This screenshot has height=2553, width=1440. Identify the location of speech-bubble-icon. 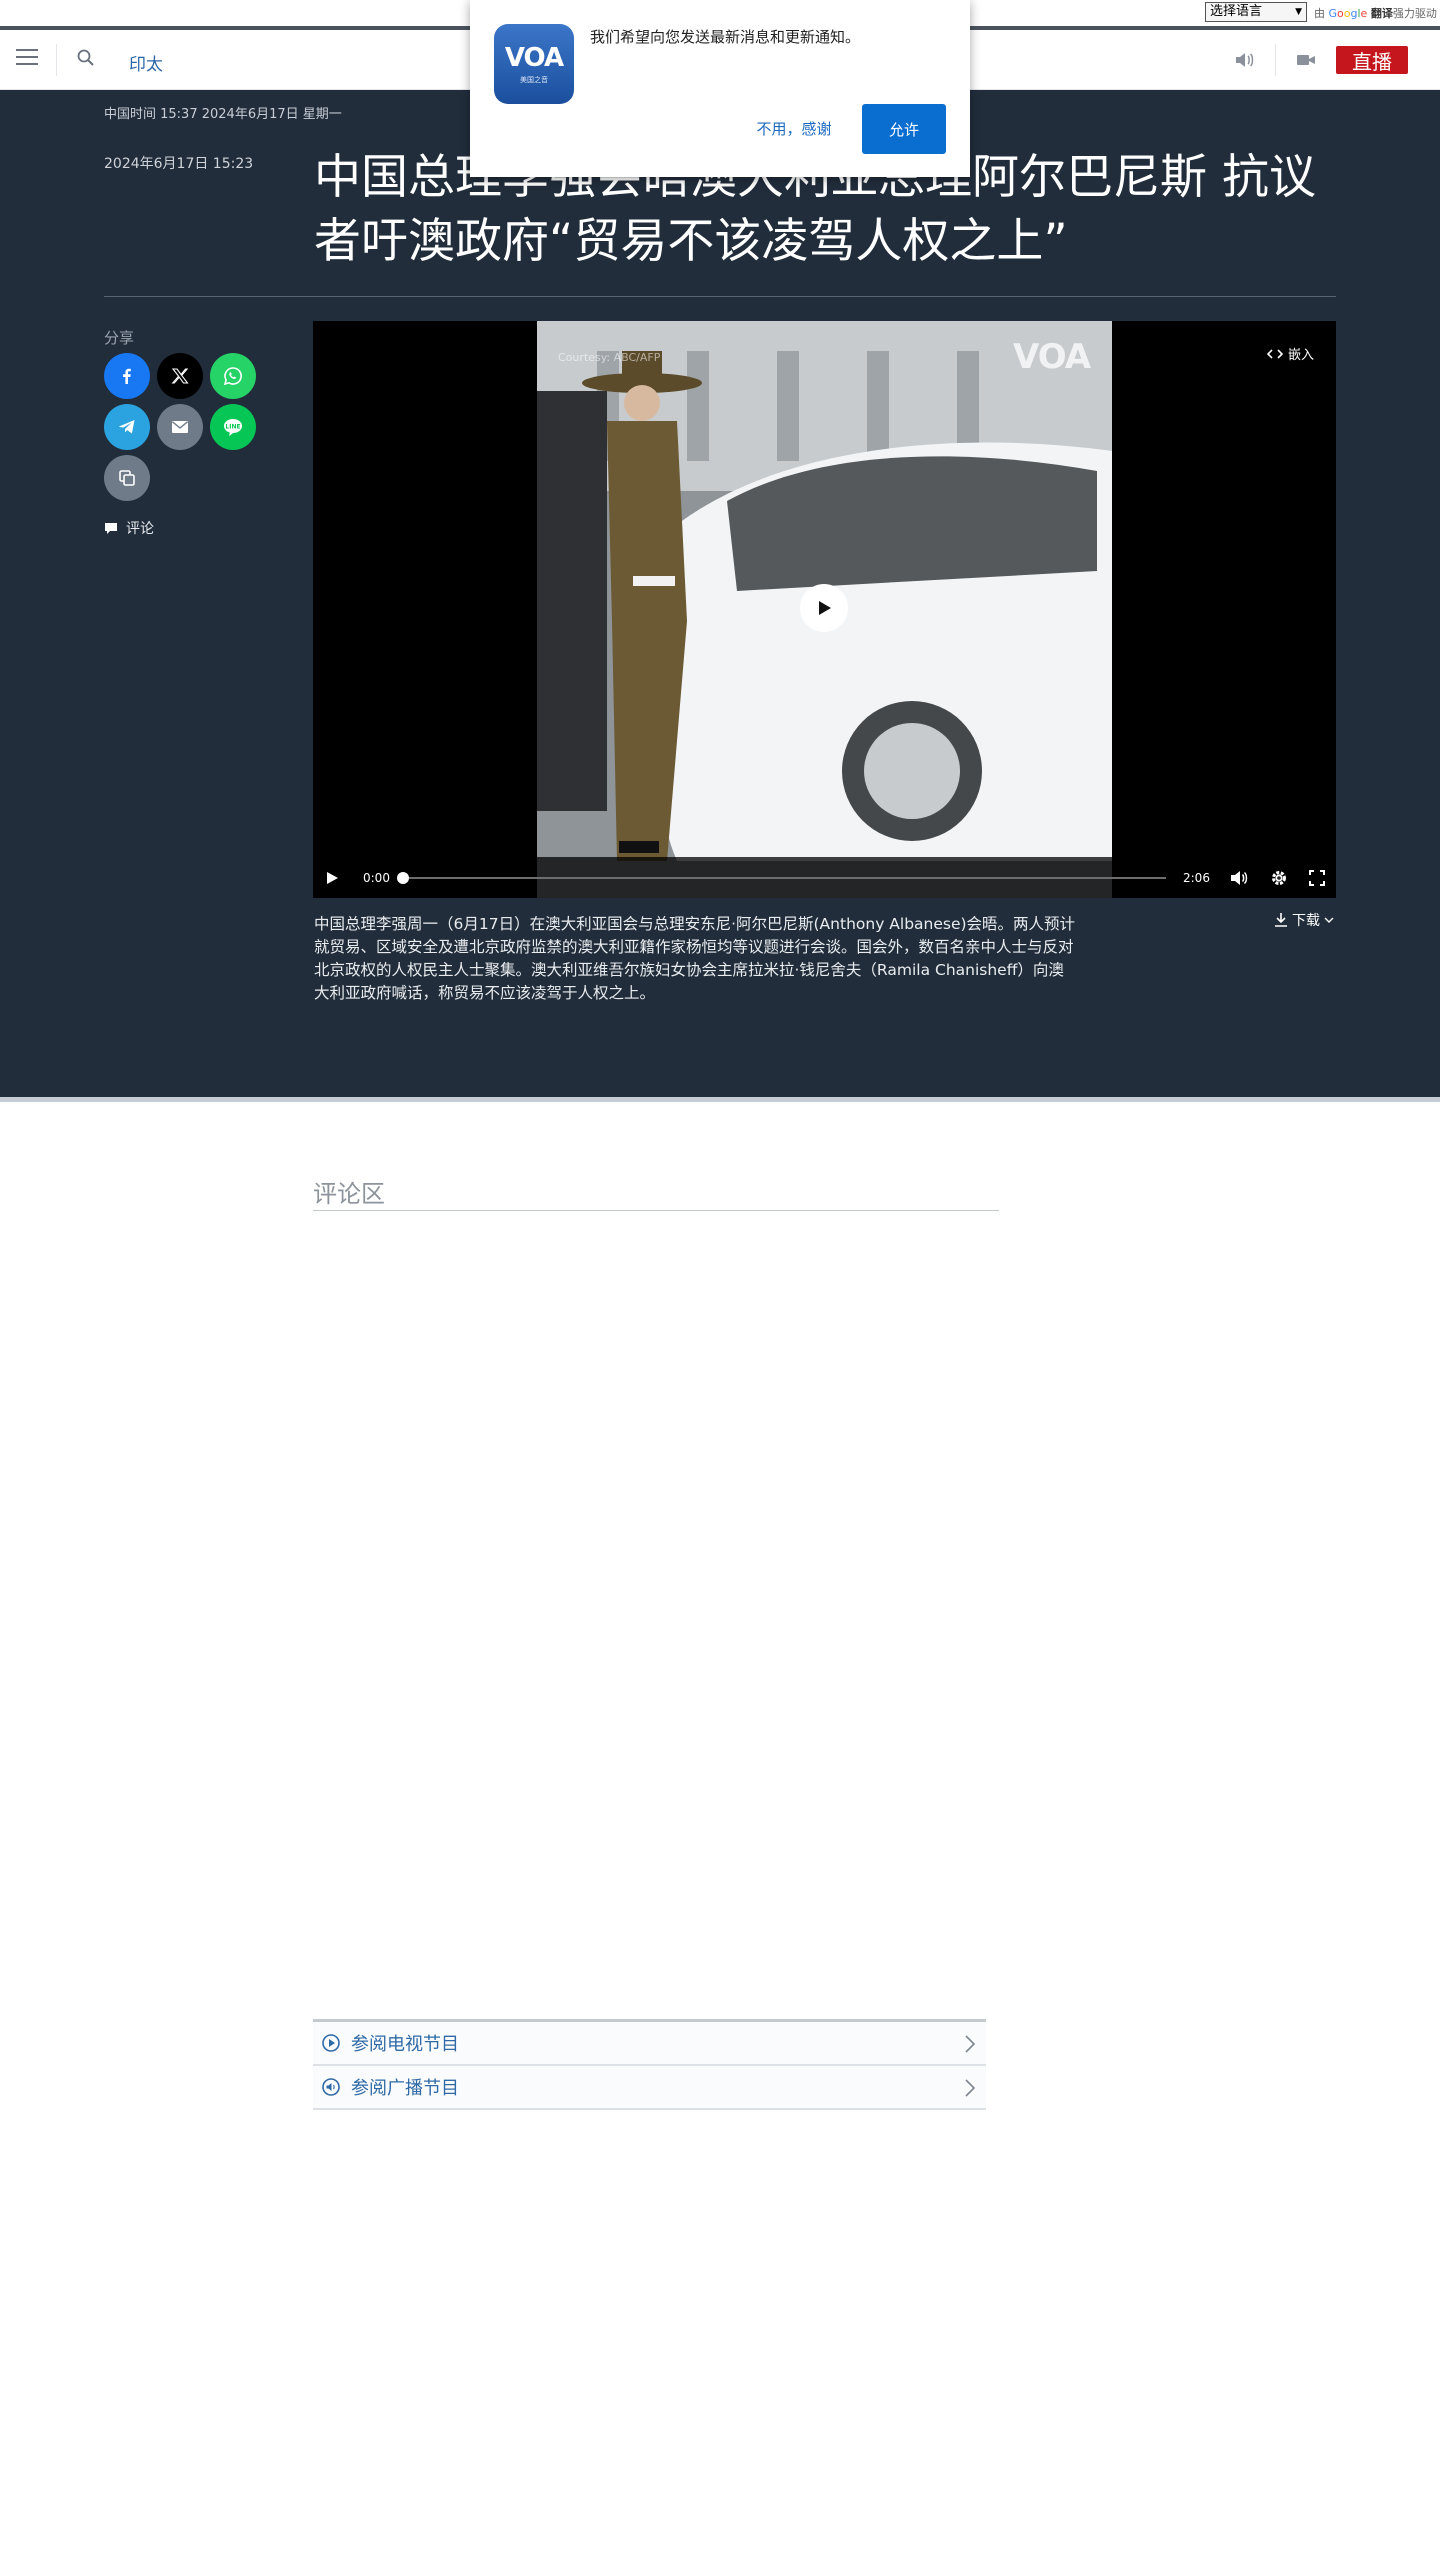
(111, 528).